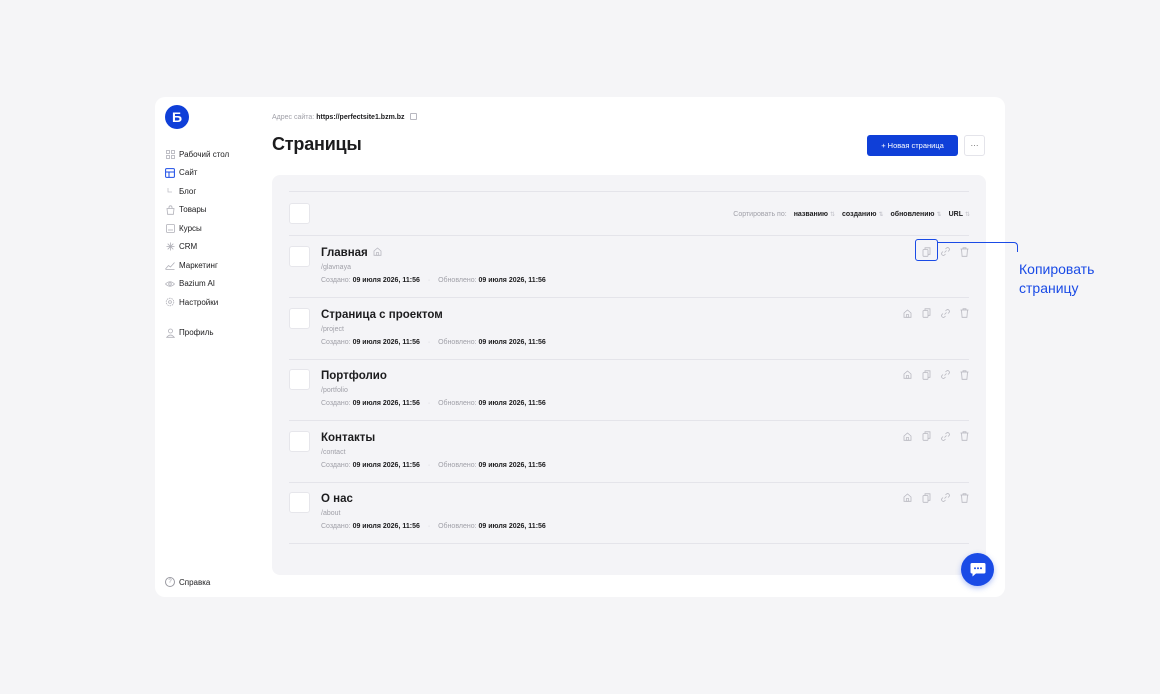 This screenshot has height=694, width=1160. What do you see at coordinates (210, 265) in the screenshot?
I see `sidebar-item-marketing: Маркетинг` at bounding box center [210, 265].